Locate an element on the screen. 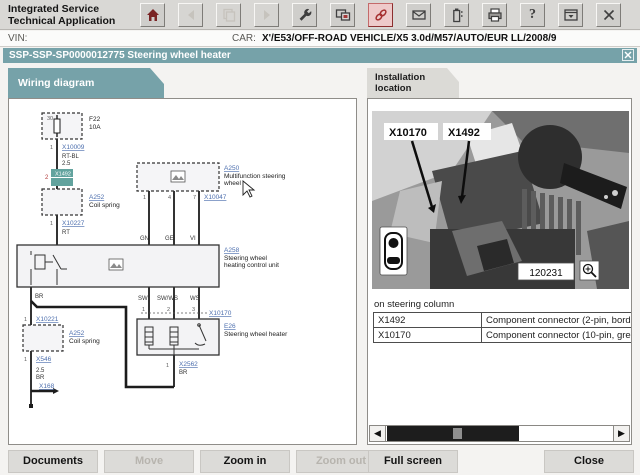 The width and height of the screenshot is (640, 475). zoom-in-button: Zoom in is located at coordinates (245, 461).